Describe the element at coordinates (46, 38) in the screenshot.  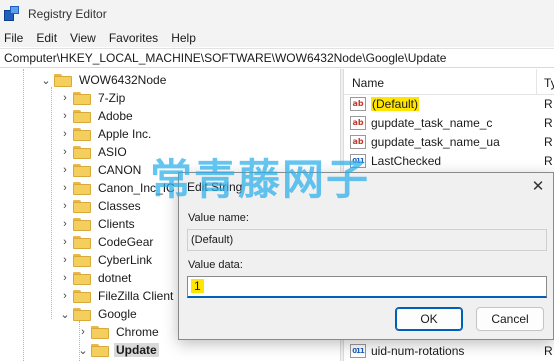
I see `menu-edit: Edit` at that location.